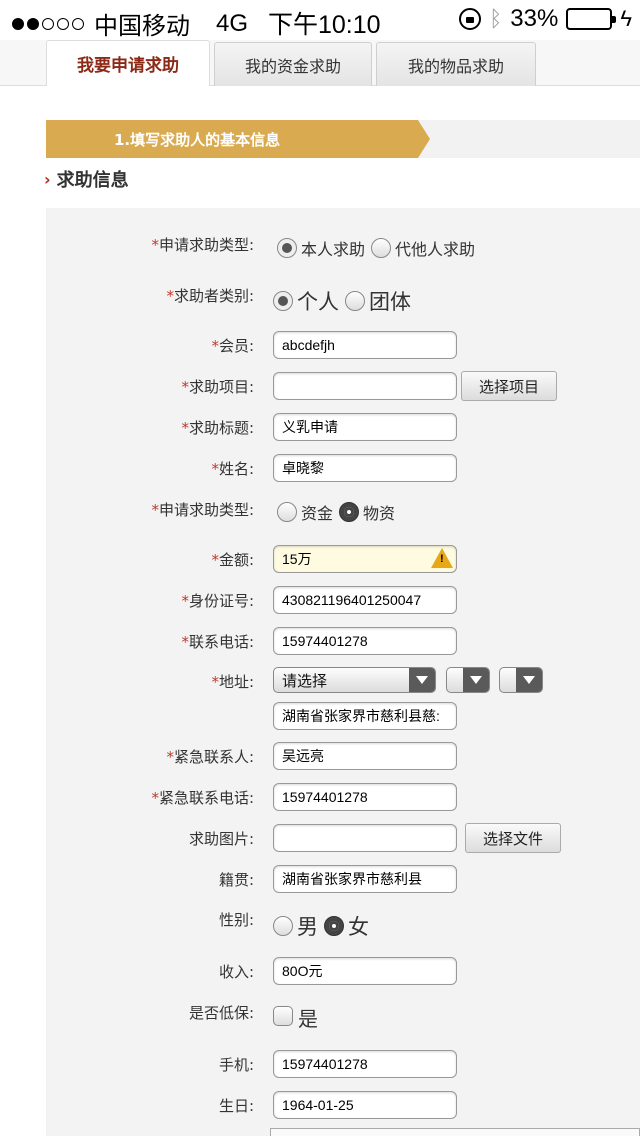 The height and width of the screenshot is (1136, 640). Describe the element at coordinates (293, 64) in the screenshot. I see `tab-fund-requests: 我的资金求助` at that location.